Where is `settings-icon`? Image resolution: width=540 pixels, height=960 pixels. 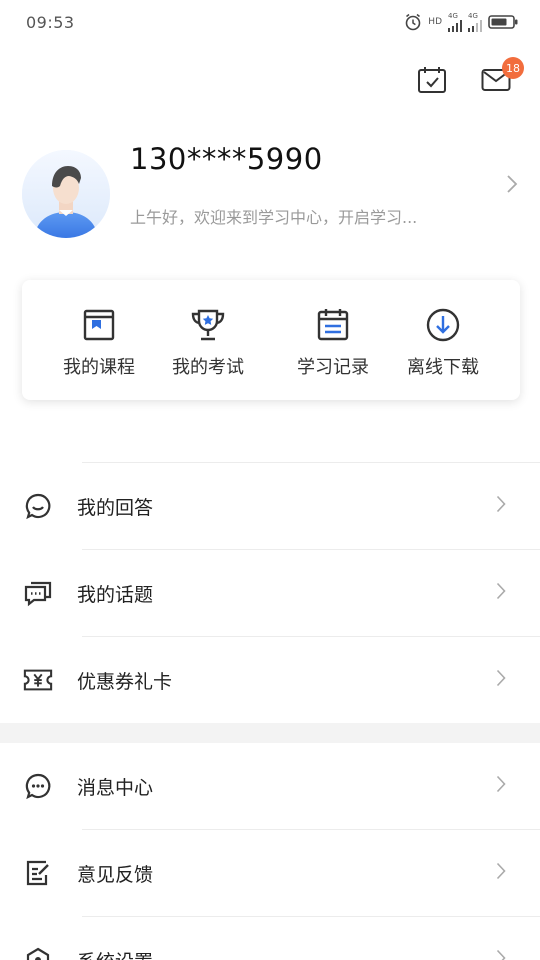 settings-icon is located at coordinates (38, 952).